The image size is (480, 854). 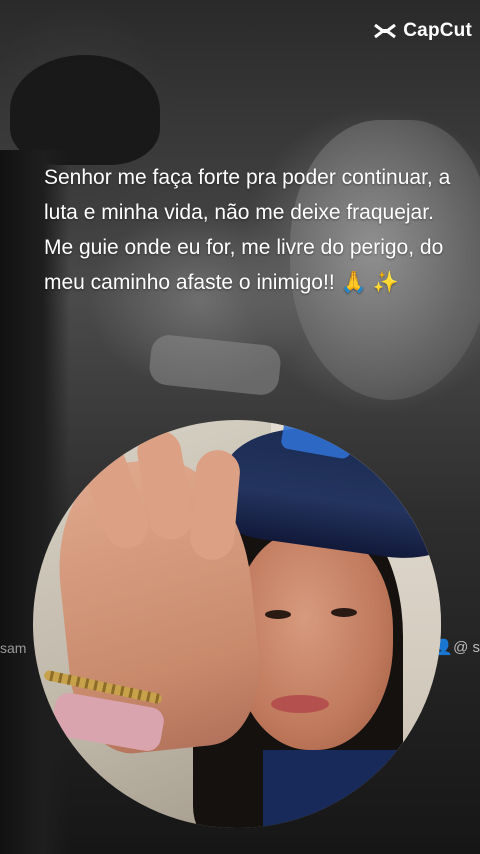 I want to click on background-username-fragment-right: 👤@ s, so click(x=457, y=647).